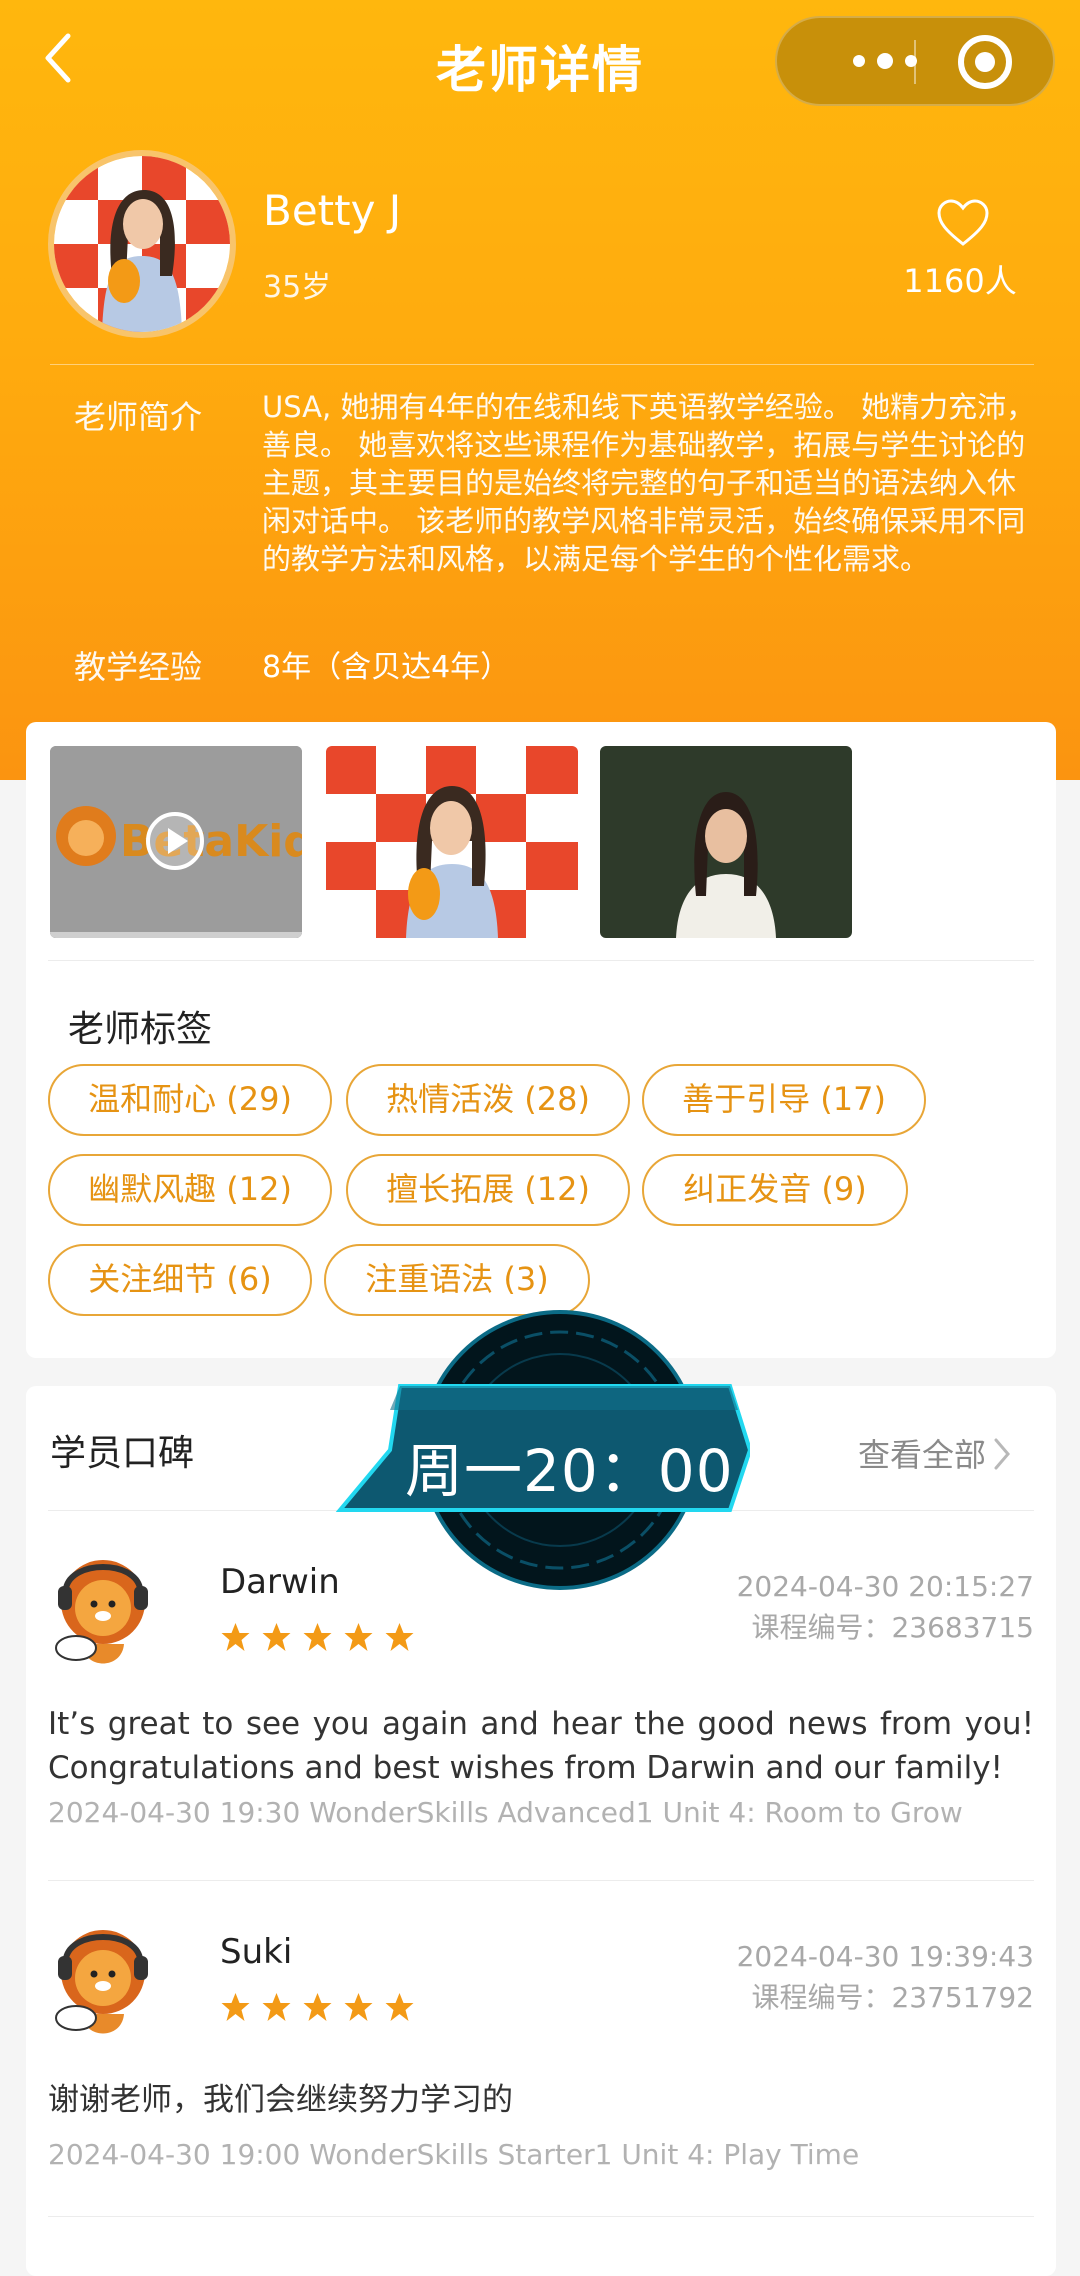 This screenshot has width=1080, height=2276. Describe the element at coordinates (256, 1952) in the screenshot. I see `reviewer-name: Suki` at that location.